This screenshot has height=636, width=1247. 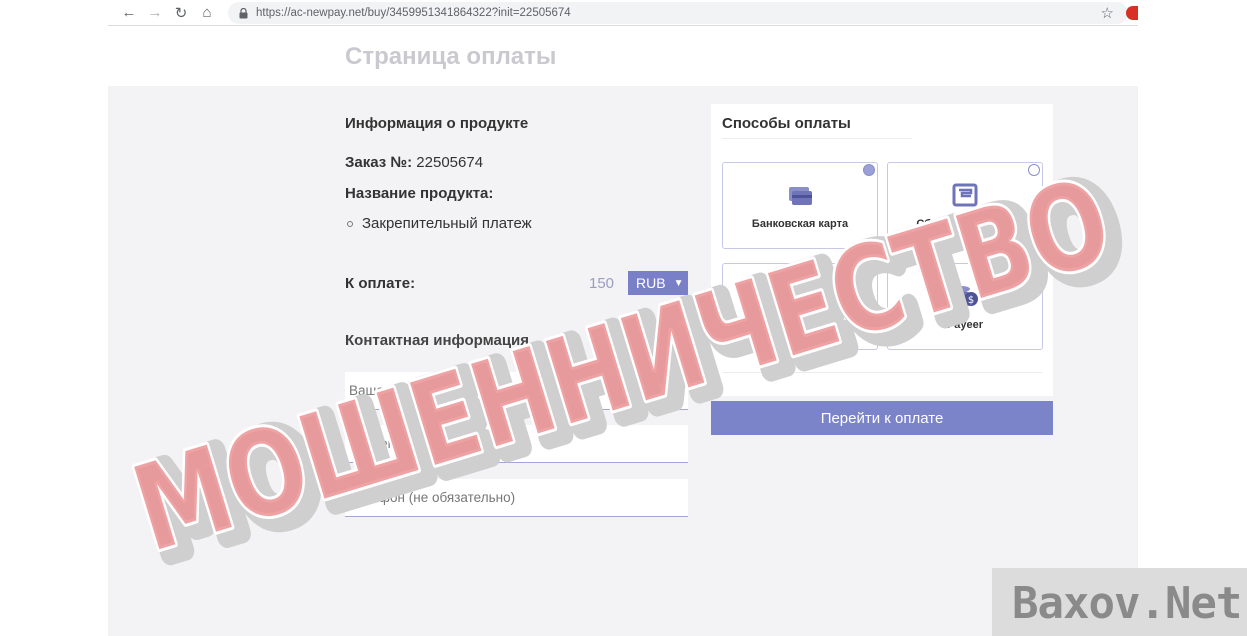 I want to click on radio-selected, so click(x=869, y=170).